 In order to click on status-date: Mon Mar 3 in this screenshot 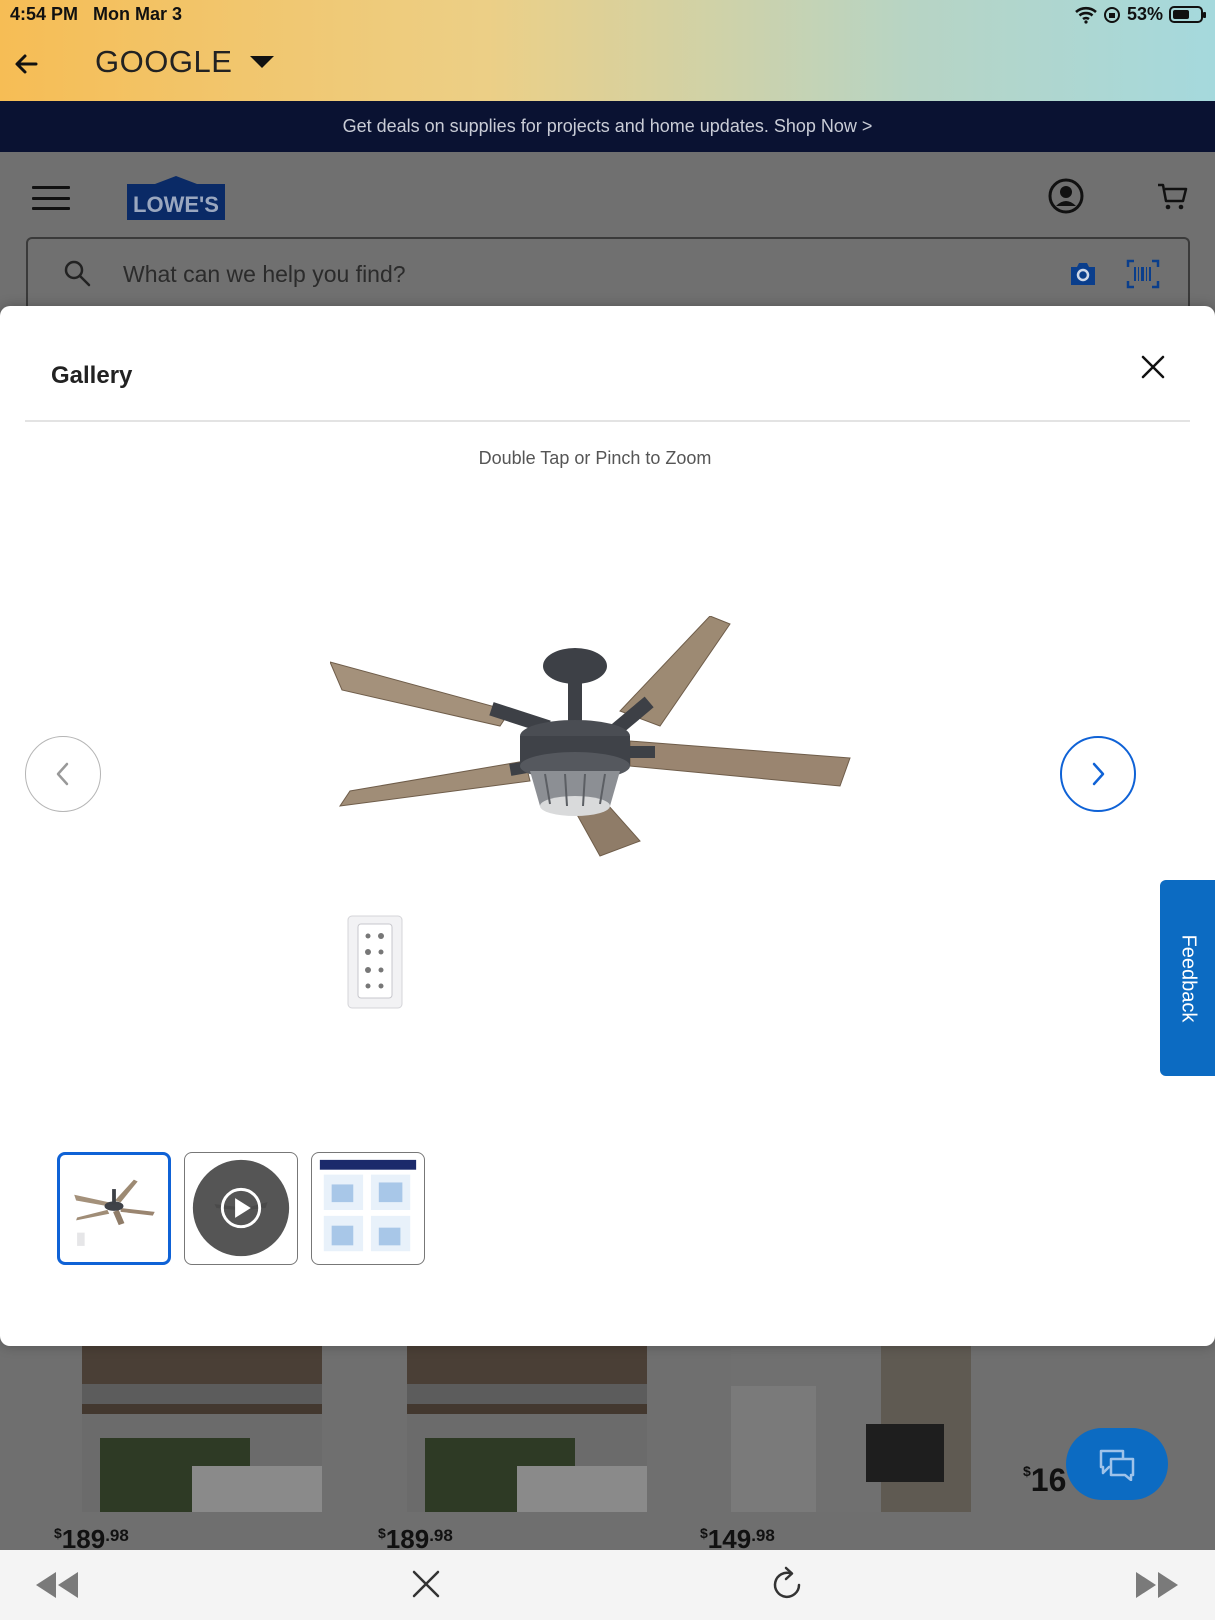, I will do `click(138, 14)`.